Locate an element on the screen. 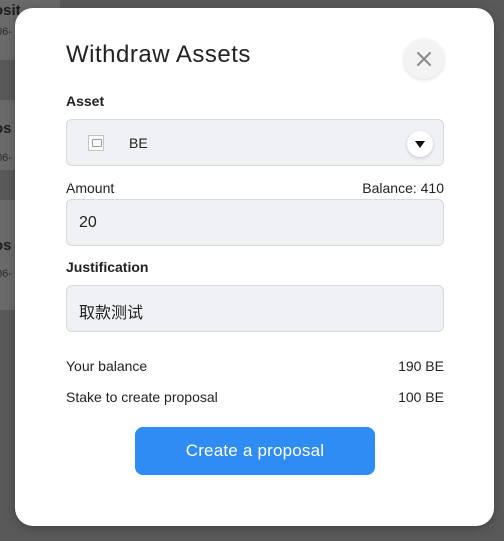 The image size is (504, 541). stake-label: Stake to create proposal is located at coordinates (142, 397).